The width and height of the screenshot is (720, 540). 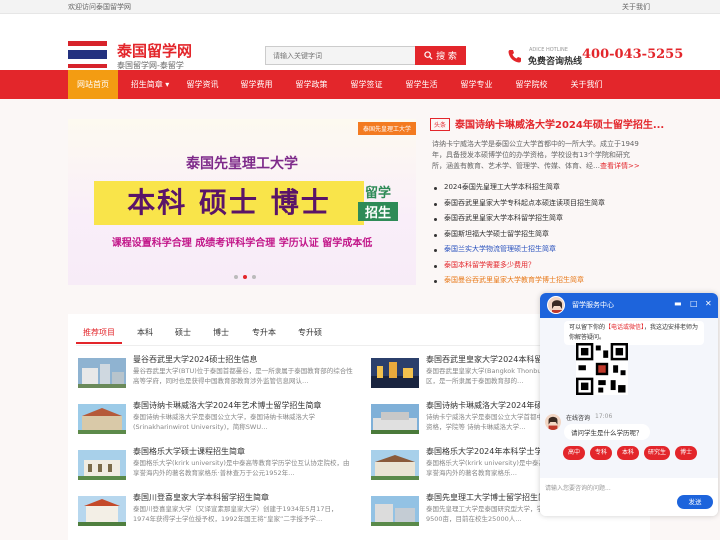 What do you see at coordinates (377, 193) in the screenshot?
I see `banner-badge-line1: 留学` at bounding box center [377, 193].